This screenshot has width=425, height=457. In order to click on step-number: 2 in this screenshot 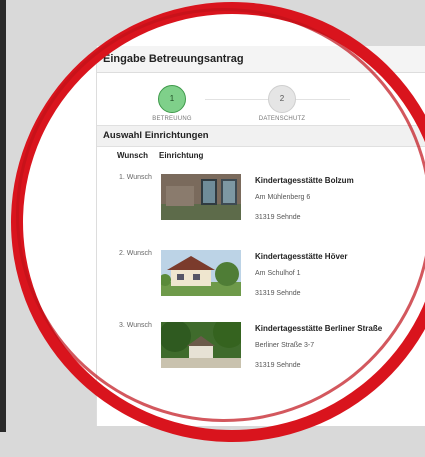, I will do `click(282, 99)`.